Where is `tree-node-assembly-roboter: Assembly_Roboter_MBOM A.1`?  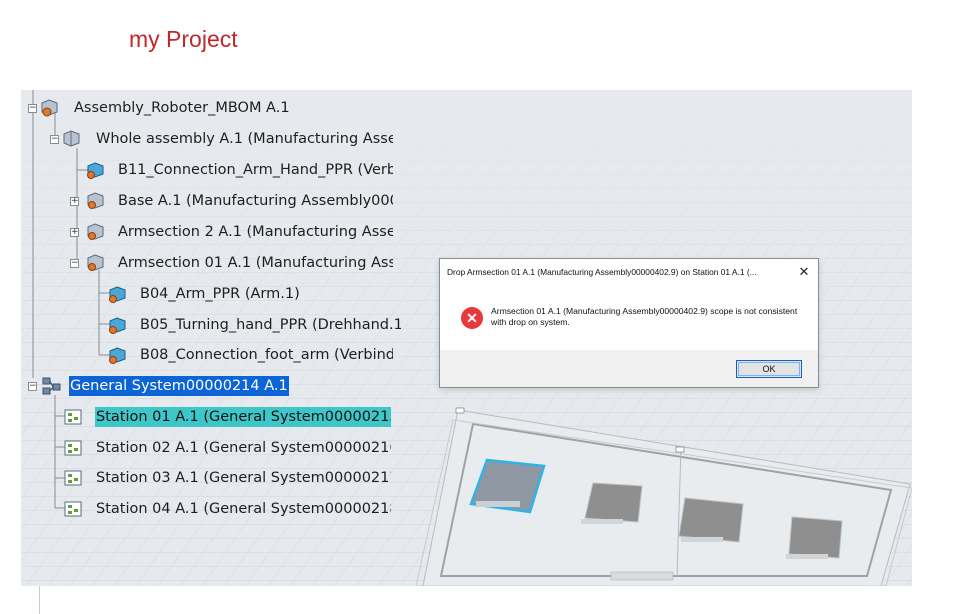 tree-node-assembly-roboter: Assembly_Roboter_MBOM A.1 is located at coordinates (166, 108).